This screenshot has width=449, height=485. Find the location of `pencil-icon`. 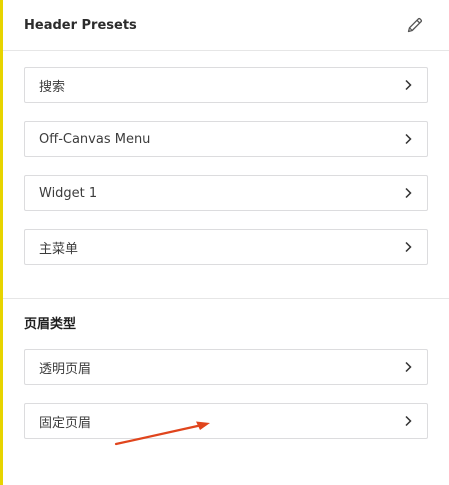

pencil-icon is located at coordinates (415, 25).